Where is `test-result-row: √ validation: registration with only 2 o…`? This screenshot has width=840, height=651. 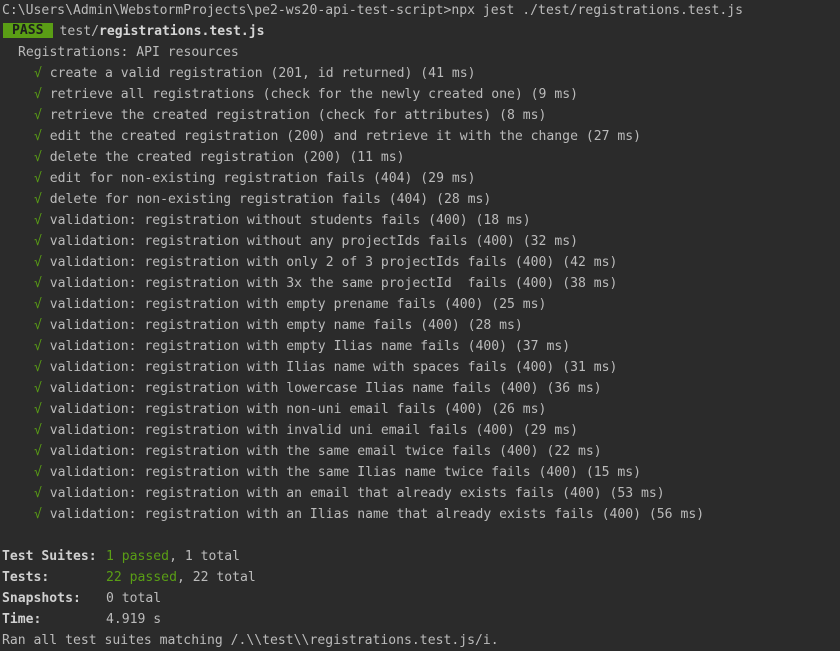
test-result-row: √ validation: registration with only 2 o… is located at coordinates (420, 262).